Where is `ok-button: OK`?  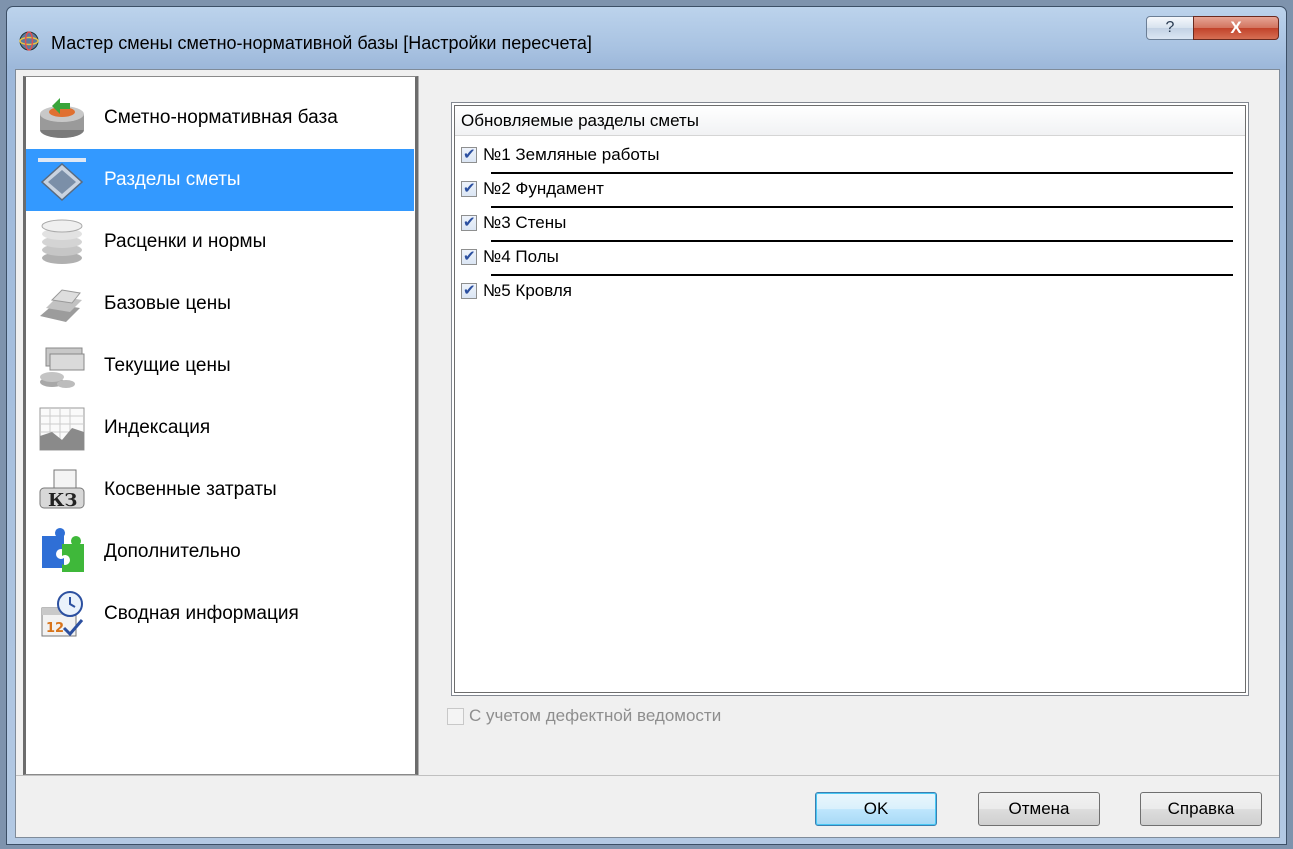
ok-button: OK is located at coordinates (876, 809).